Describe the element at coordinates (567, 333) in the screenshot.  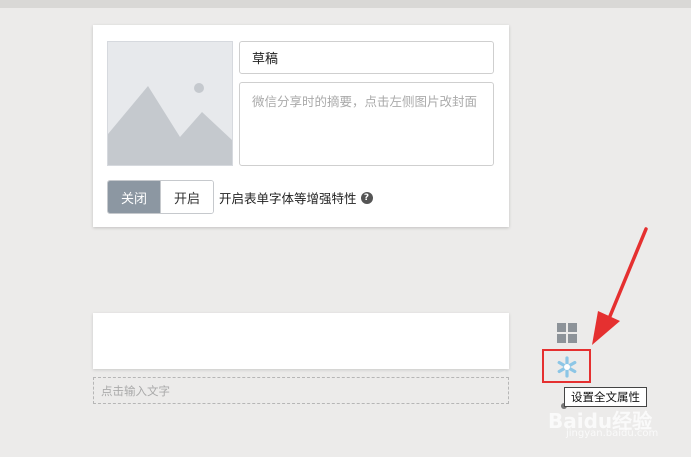
I see `grid-icon` at that location.